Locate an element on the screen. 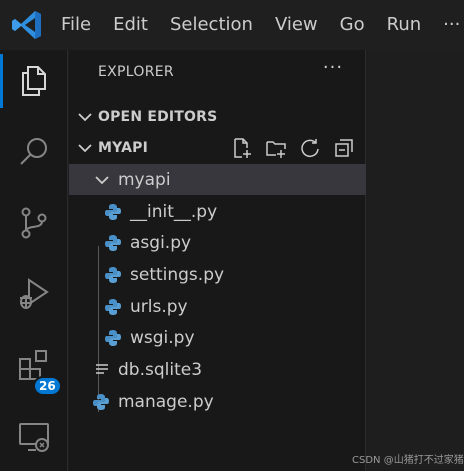 This screenshot has height=471, width=464. new-folder-icon is located at coordinates (276, 149).